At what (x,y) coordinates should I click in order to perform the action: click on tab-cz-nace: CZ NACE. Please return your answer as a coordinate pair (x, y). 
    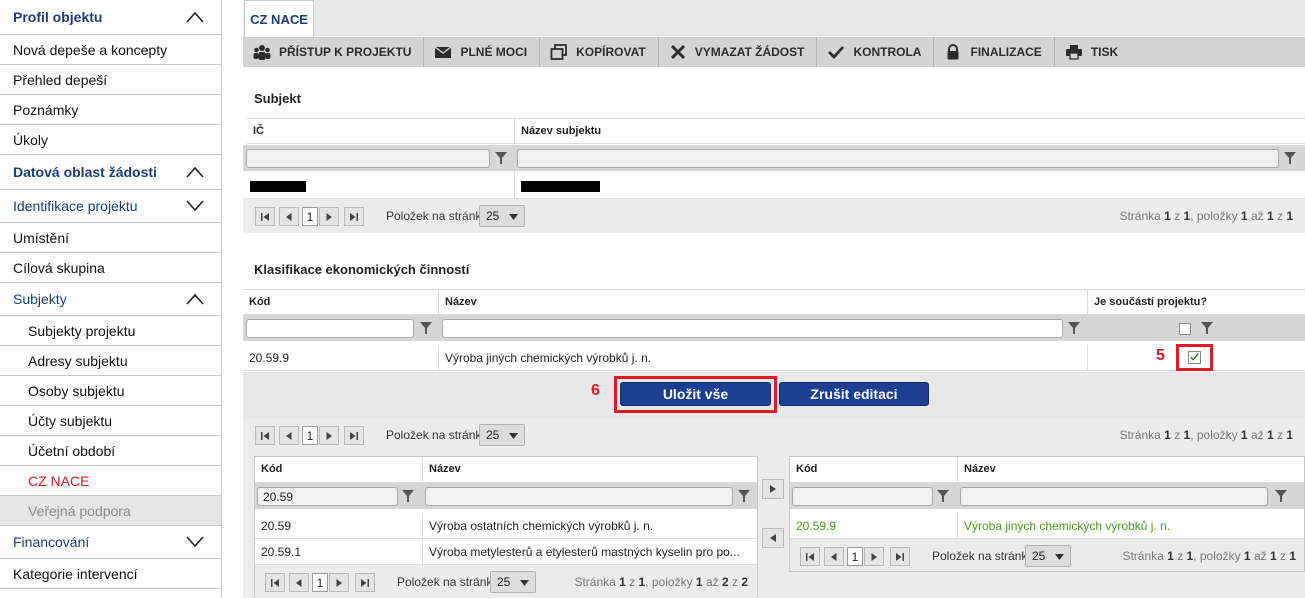
    Looking at the image, I should click on (279, 18).